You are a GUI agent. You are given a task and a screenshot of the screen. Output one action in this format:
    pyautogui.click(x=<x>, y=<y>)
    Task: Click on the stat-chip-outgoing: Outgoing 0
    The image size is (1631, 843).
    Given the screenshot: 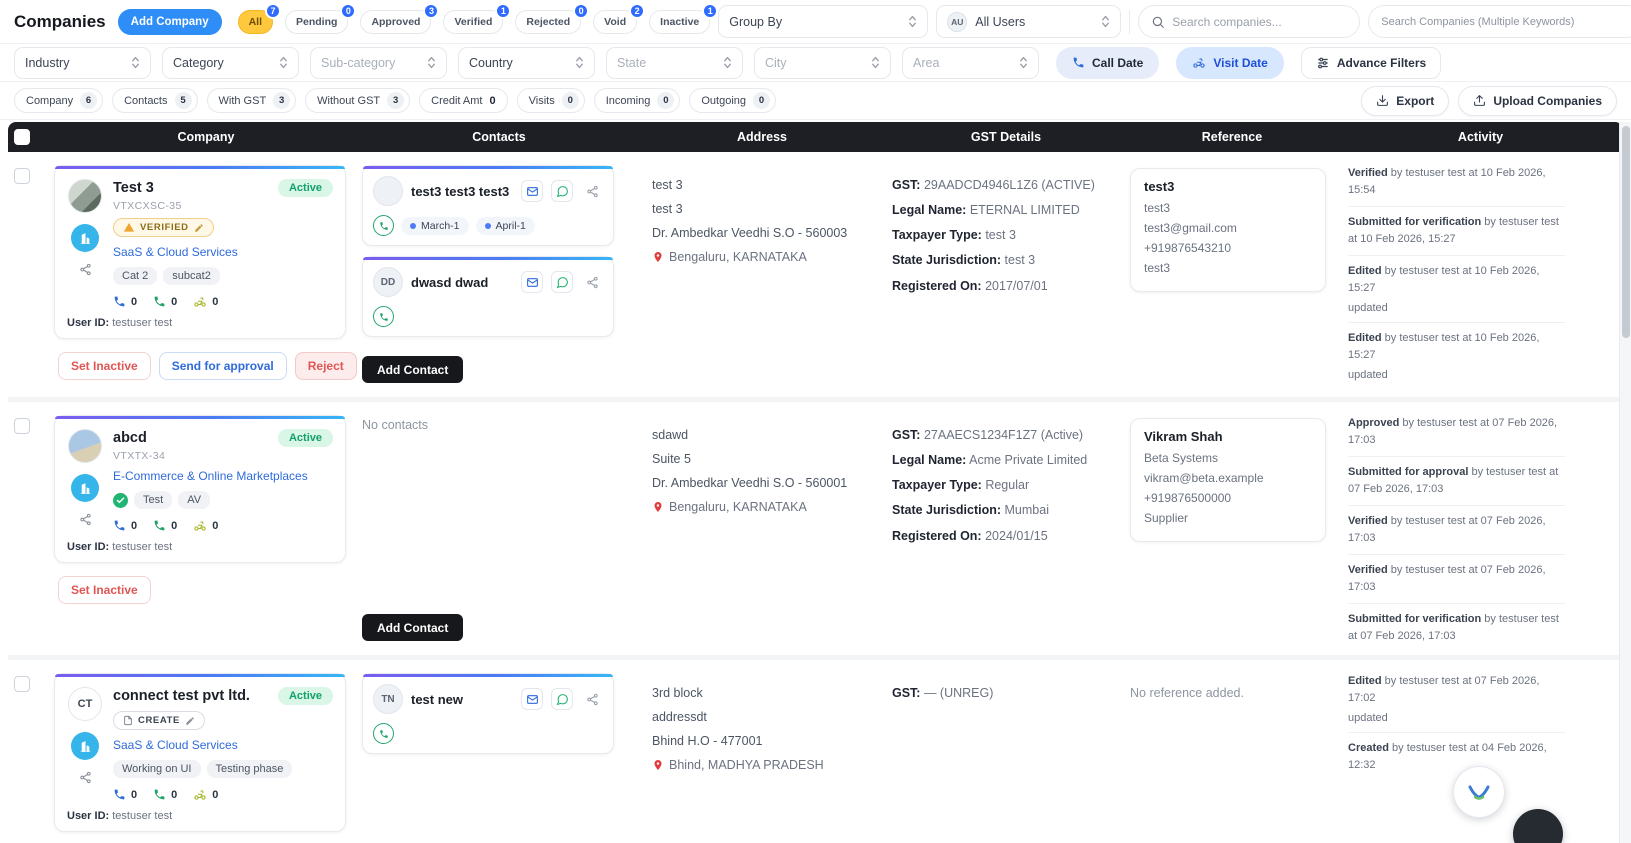 What is the action you would take?
    pyautogui.click(x=733, y=100)
    